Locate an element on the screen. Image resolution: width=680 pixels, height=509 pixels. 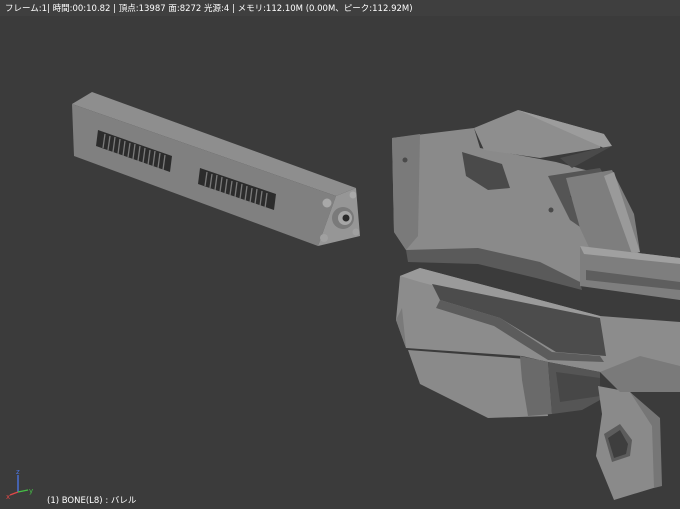
x-axis-label: x is located at coordinates (8, 496).